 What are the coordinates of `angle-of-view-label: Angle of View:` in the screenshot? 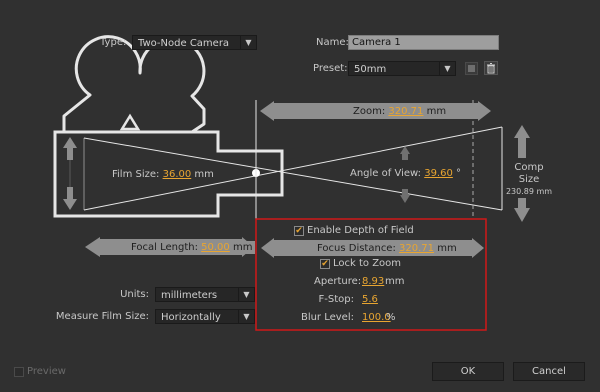 It's located at (386, 173).